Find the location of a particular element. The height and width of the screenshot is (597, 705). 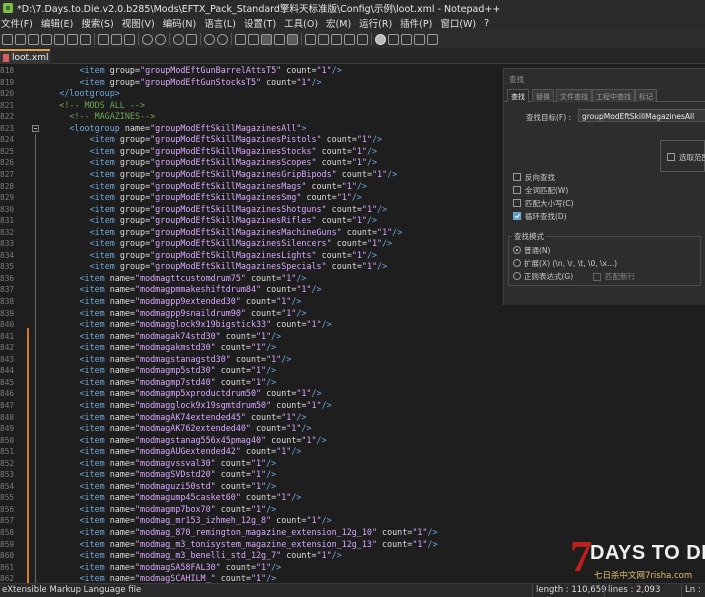

sync-h-icon is located at coordinates (253, 39).